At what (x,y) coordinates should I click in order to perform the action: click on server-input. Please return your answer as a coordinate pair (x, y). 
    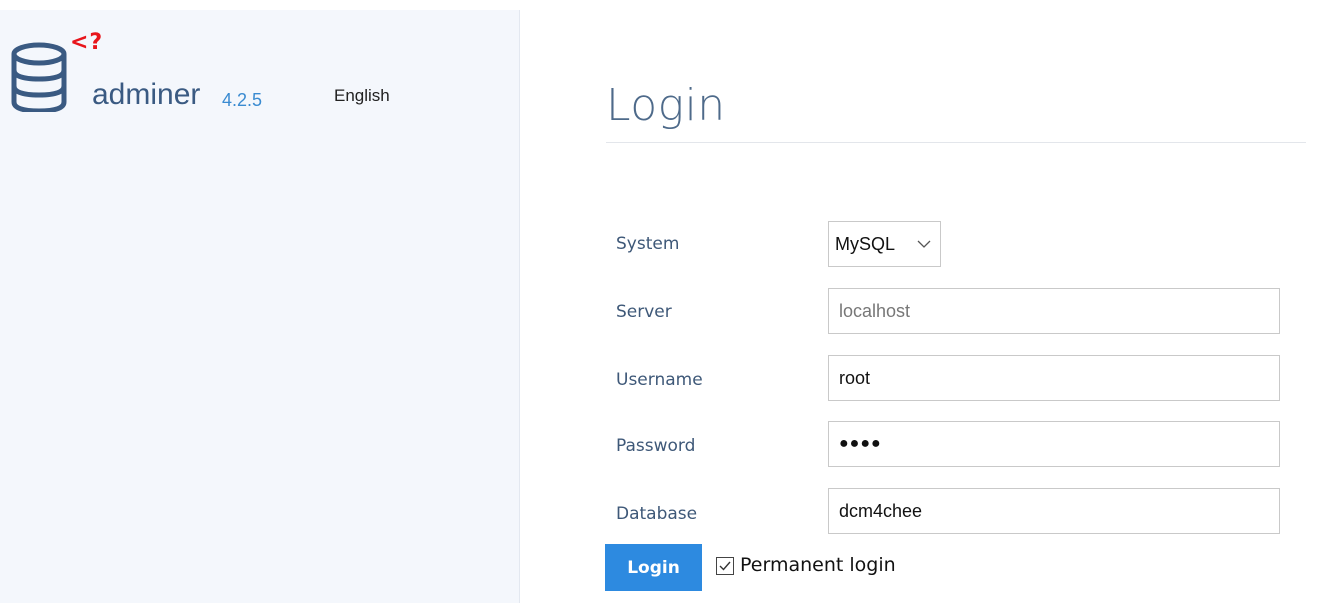
    Looking at the image, I should click on (1054, 311).